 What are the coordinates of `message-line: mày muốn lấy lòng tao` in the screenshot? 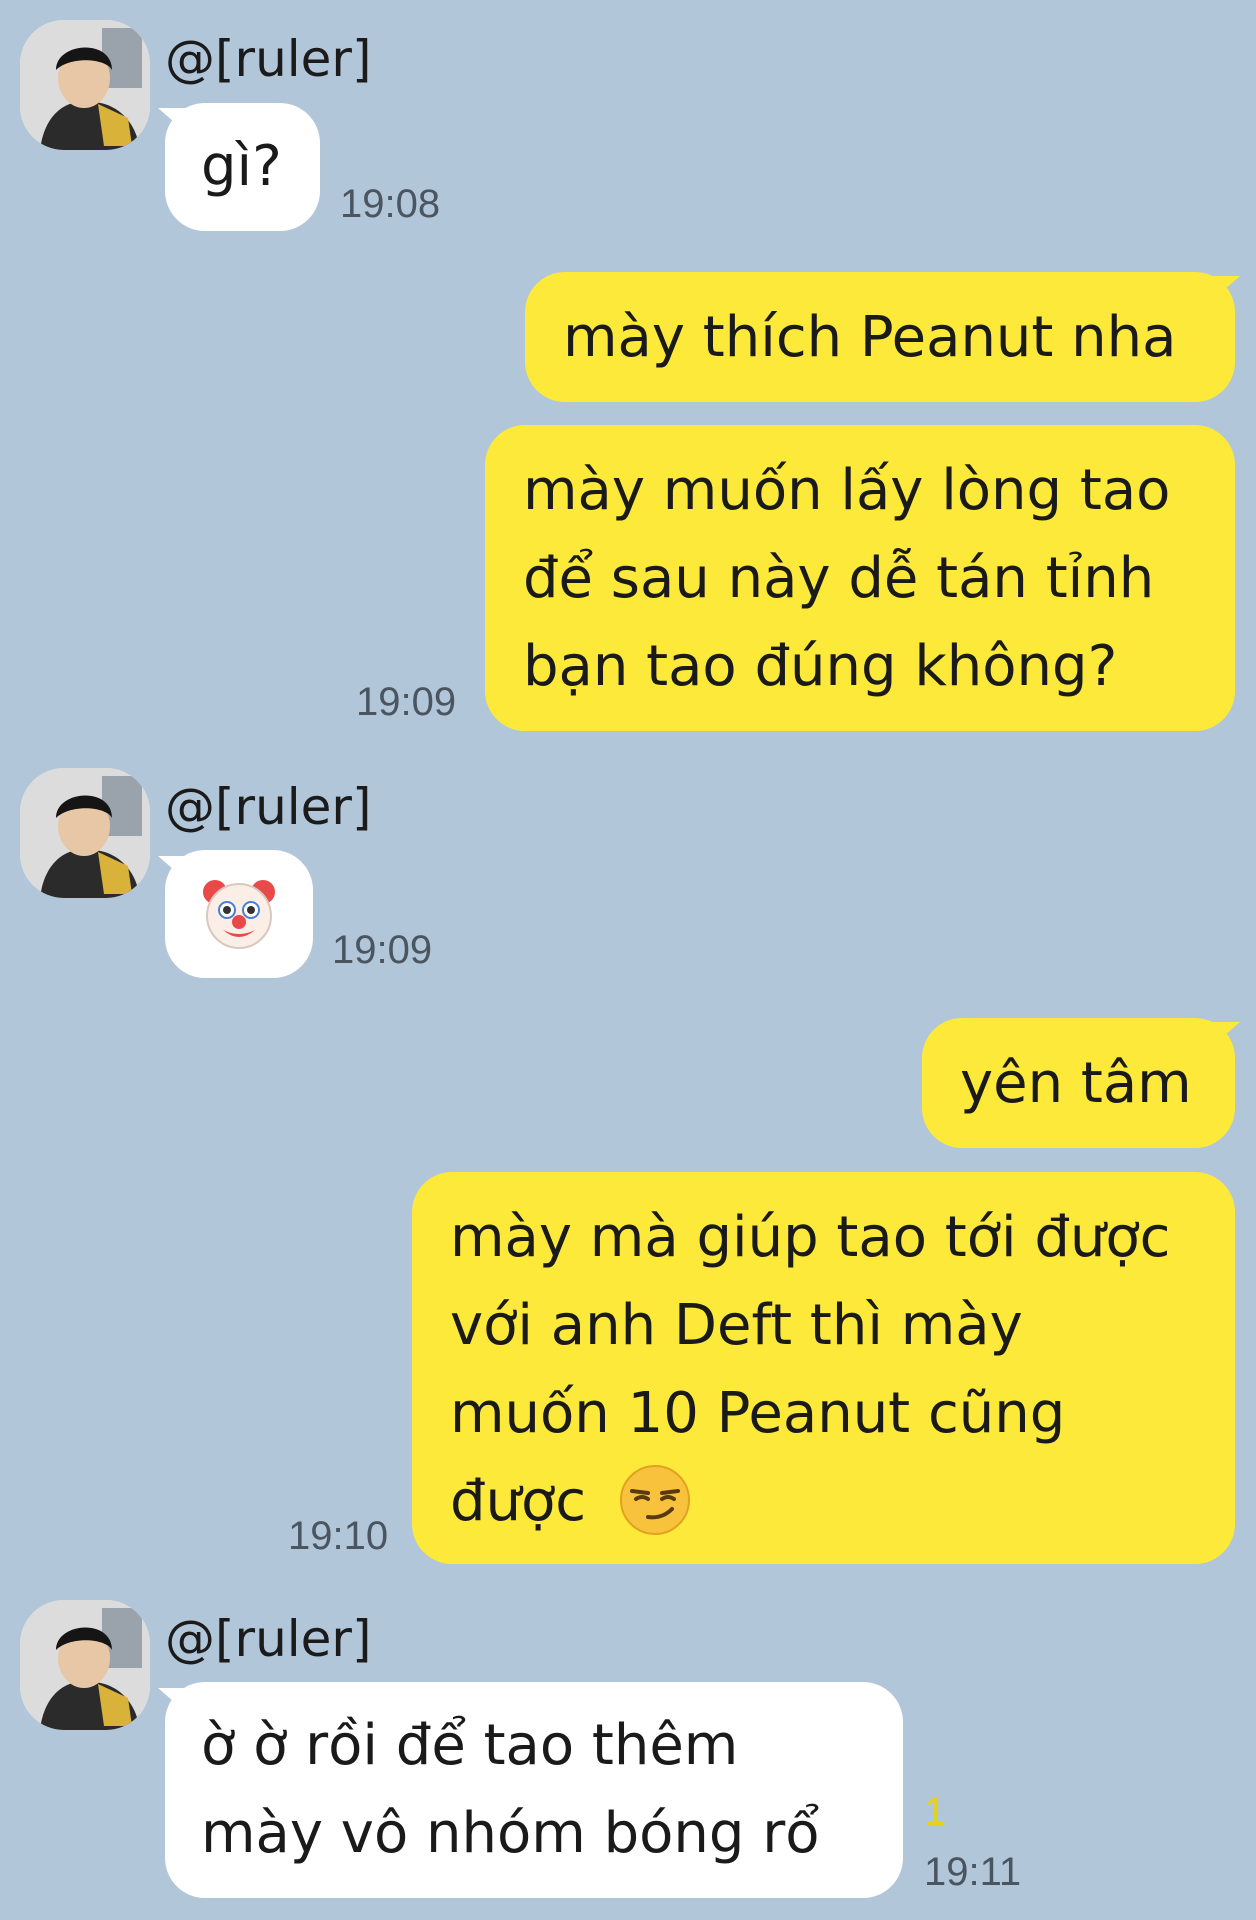 It's located at (847, 490).